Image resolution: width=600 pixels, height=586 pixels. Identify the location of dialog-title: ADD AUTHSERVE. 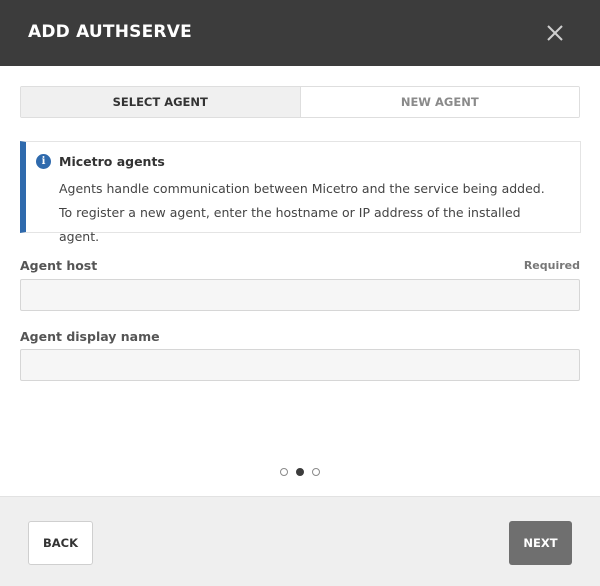
(110, 32).